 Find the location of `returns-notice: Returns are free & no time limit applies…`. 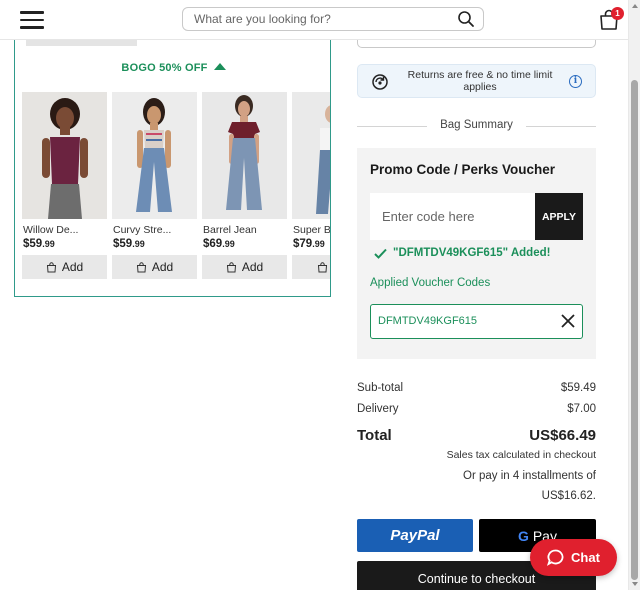

returns-notice: Returns are free & no time limit applies… is located at coordinates (476, 81).